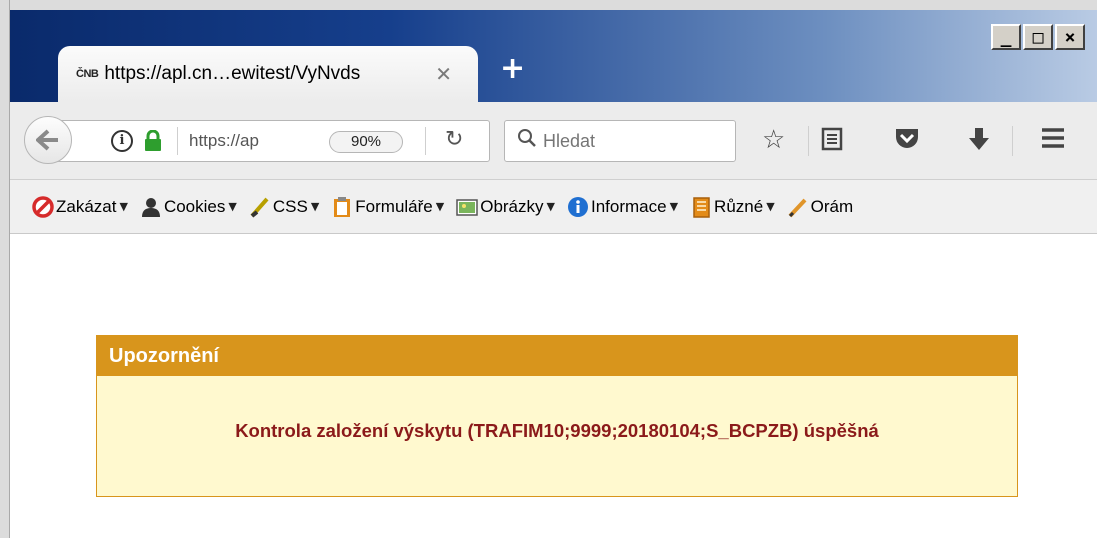 The image size is (1097, 538). I want to click on pocket-icon, so click(907, 141).